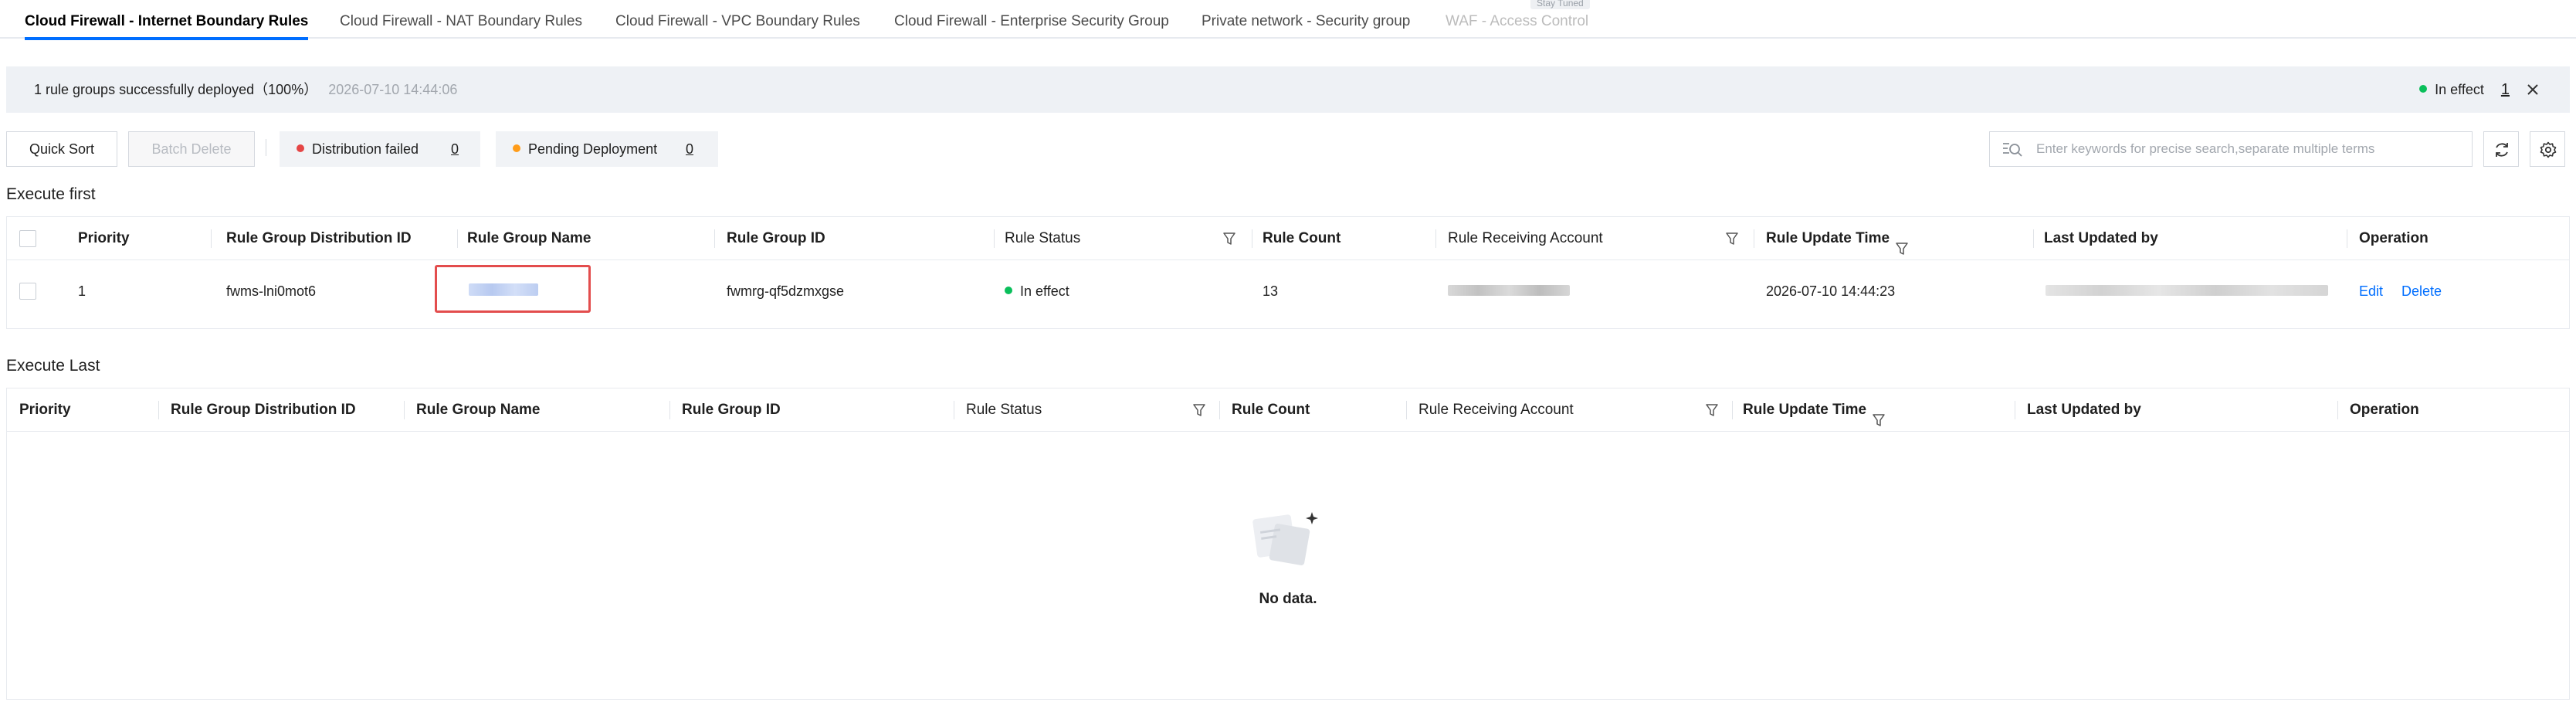  I want to click on status-dot-icon, so click(2423, 89).